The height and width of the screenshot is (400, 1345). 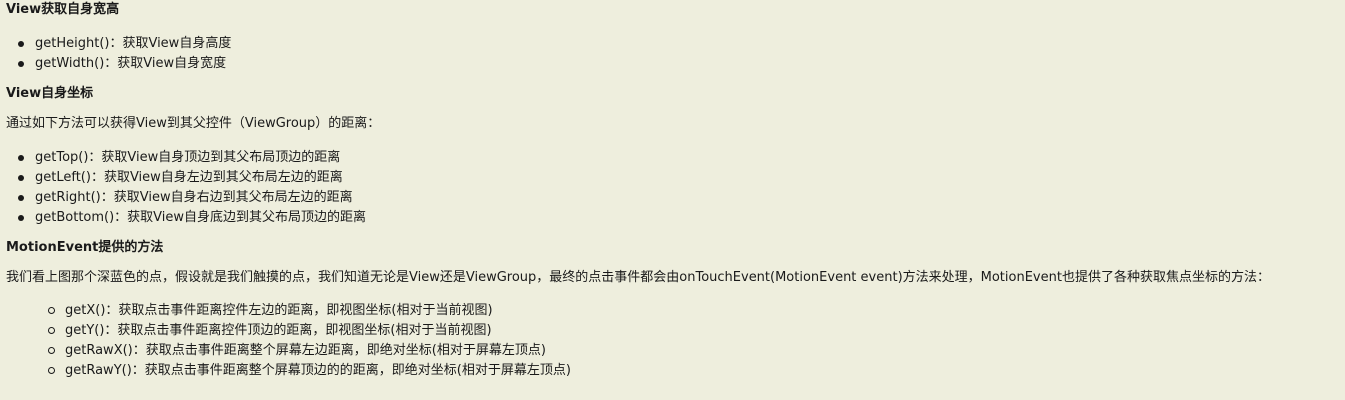 I want to click on list-item-text: getHeight()：获取View自身高度, so click(x=133, y=43).